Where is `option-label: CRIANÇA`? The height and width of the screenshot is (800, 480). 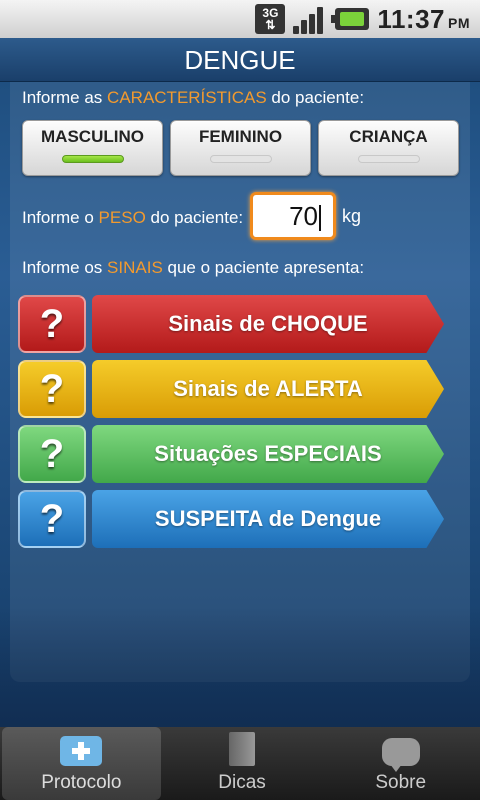
option-label: CRIANÇA is located at coordinates (388, 136).